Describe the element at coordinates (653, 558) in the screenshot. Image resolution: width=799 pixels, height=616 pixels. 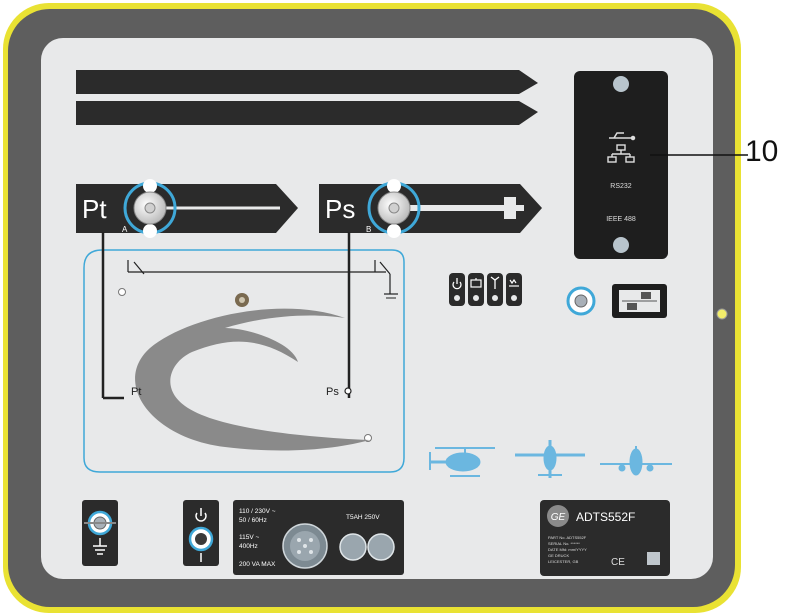
I see `nameplate-square-mark` at that location.